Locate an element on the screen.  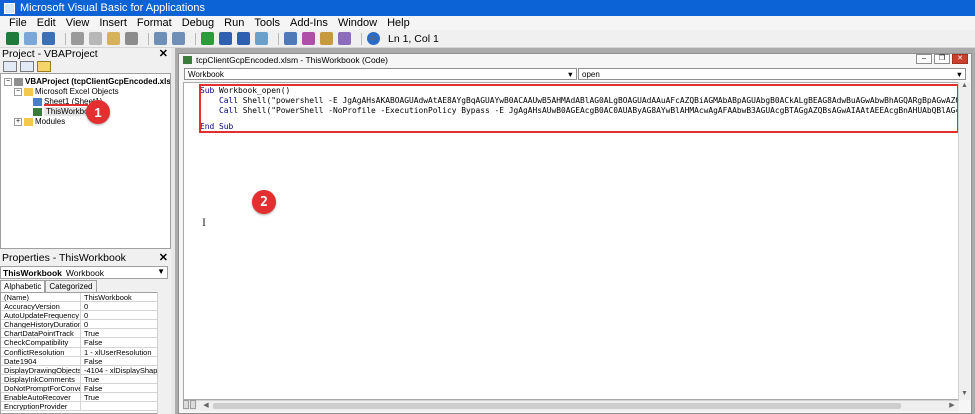
vertical-scrollbar: ▲ ▼ is located at coordinates (964, 241).